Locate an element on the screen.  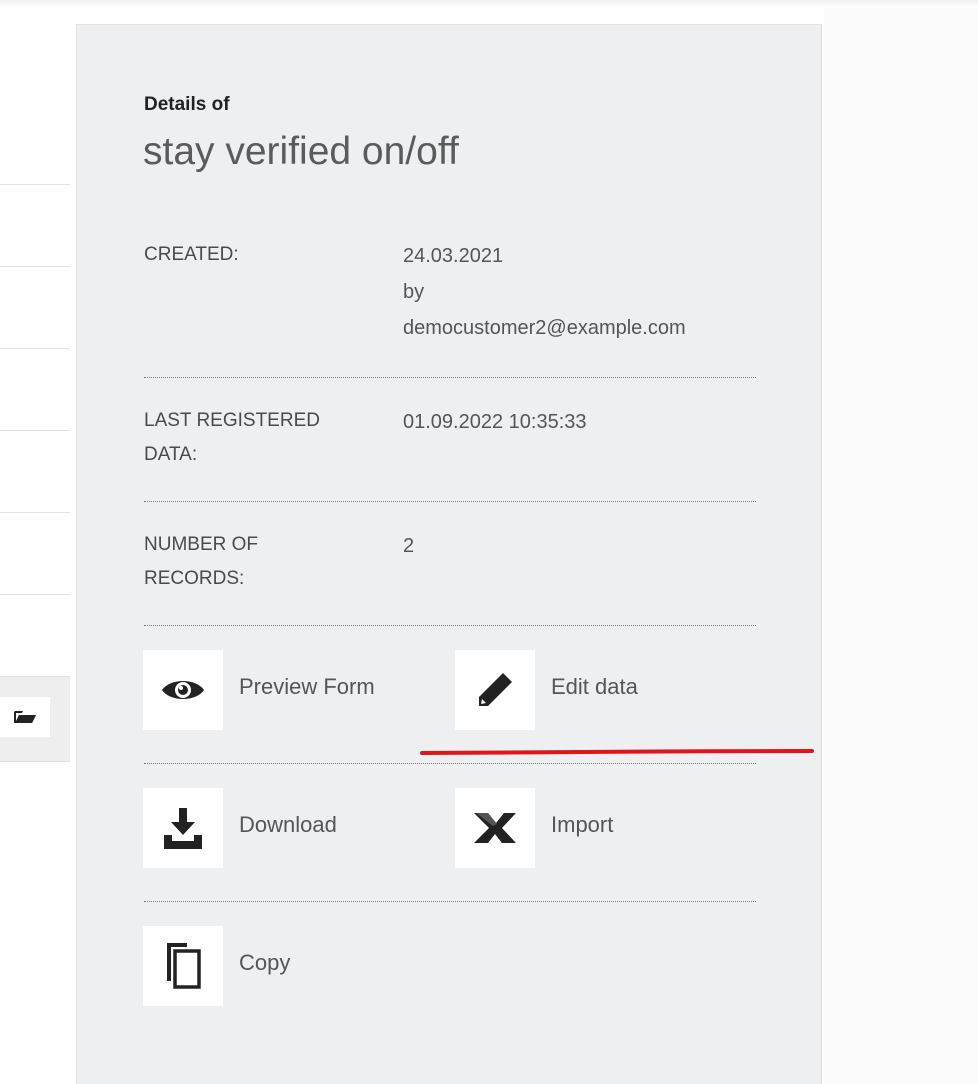
last-registered-label-line2: DATA: is located at coordinates (171, 454).